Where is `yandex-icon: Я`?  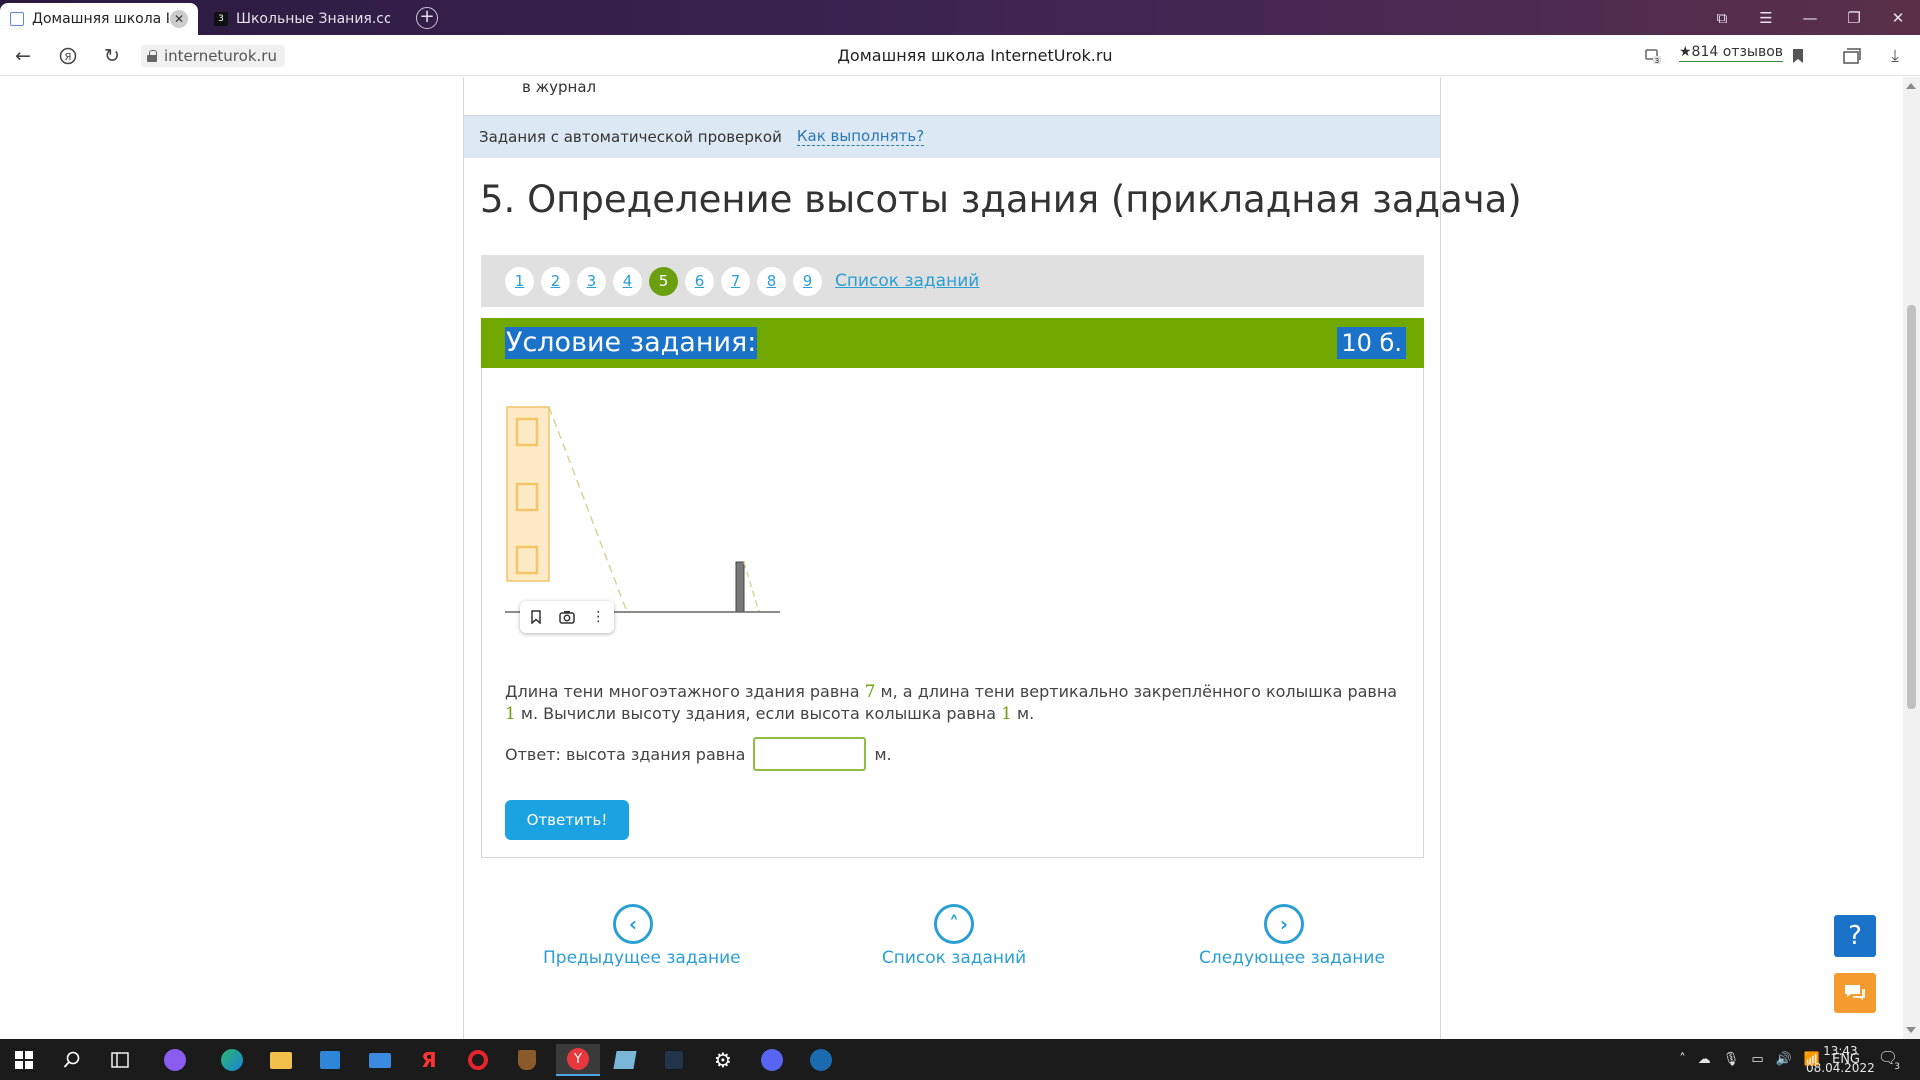 yandex-icon: Я is located at coordinates (68, 56).